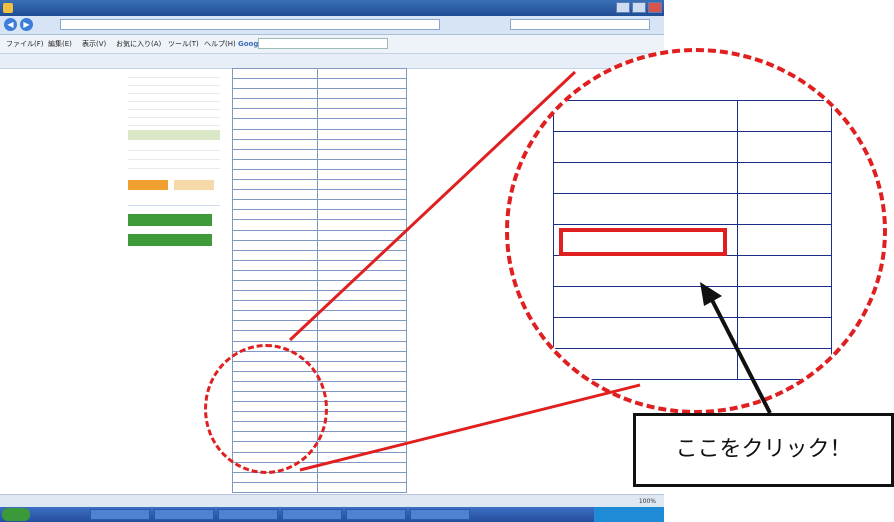  Describe the element at coordinates (183, 44) in the screenshot. I see `menu-tools: ツール(T)` at that location.